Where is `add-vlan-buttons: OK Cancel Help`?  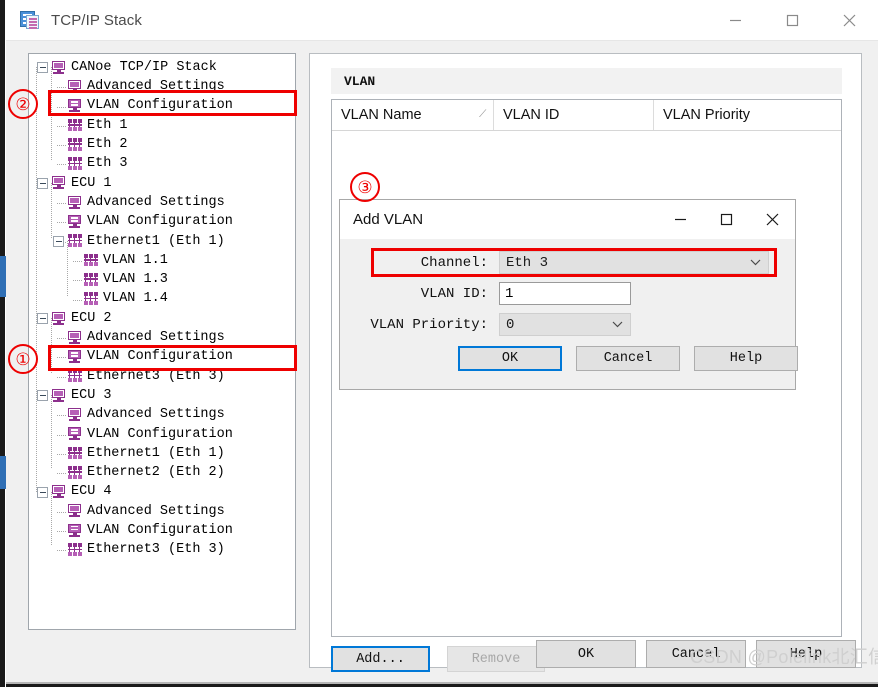
add-vlan-buttons: OK Cancel Help is located at coordinates (628, 358).